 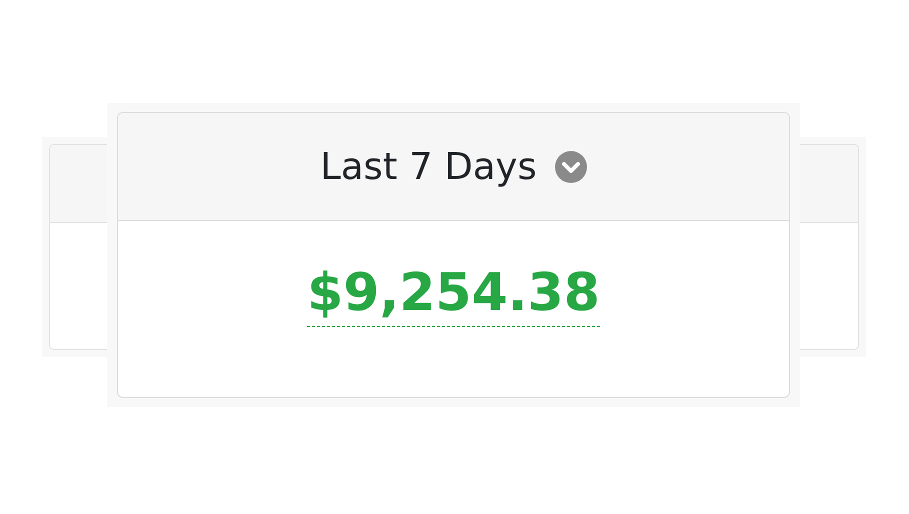 What do you see at coordinates (570, 166) in the screenshot?
I see `chevron-down-icon` at bounding box center [570, 166].